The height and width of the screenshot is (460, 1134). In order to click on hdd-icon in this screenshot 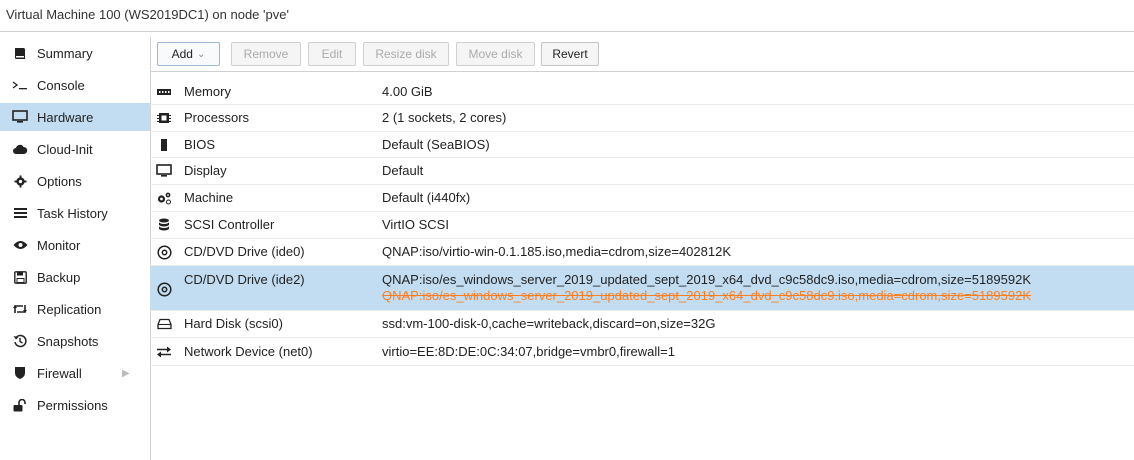, I will do `click(164, 324)`.